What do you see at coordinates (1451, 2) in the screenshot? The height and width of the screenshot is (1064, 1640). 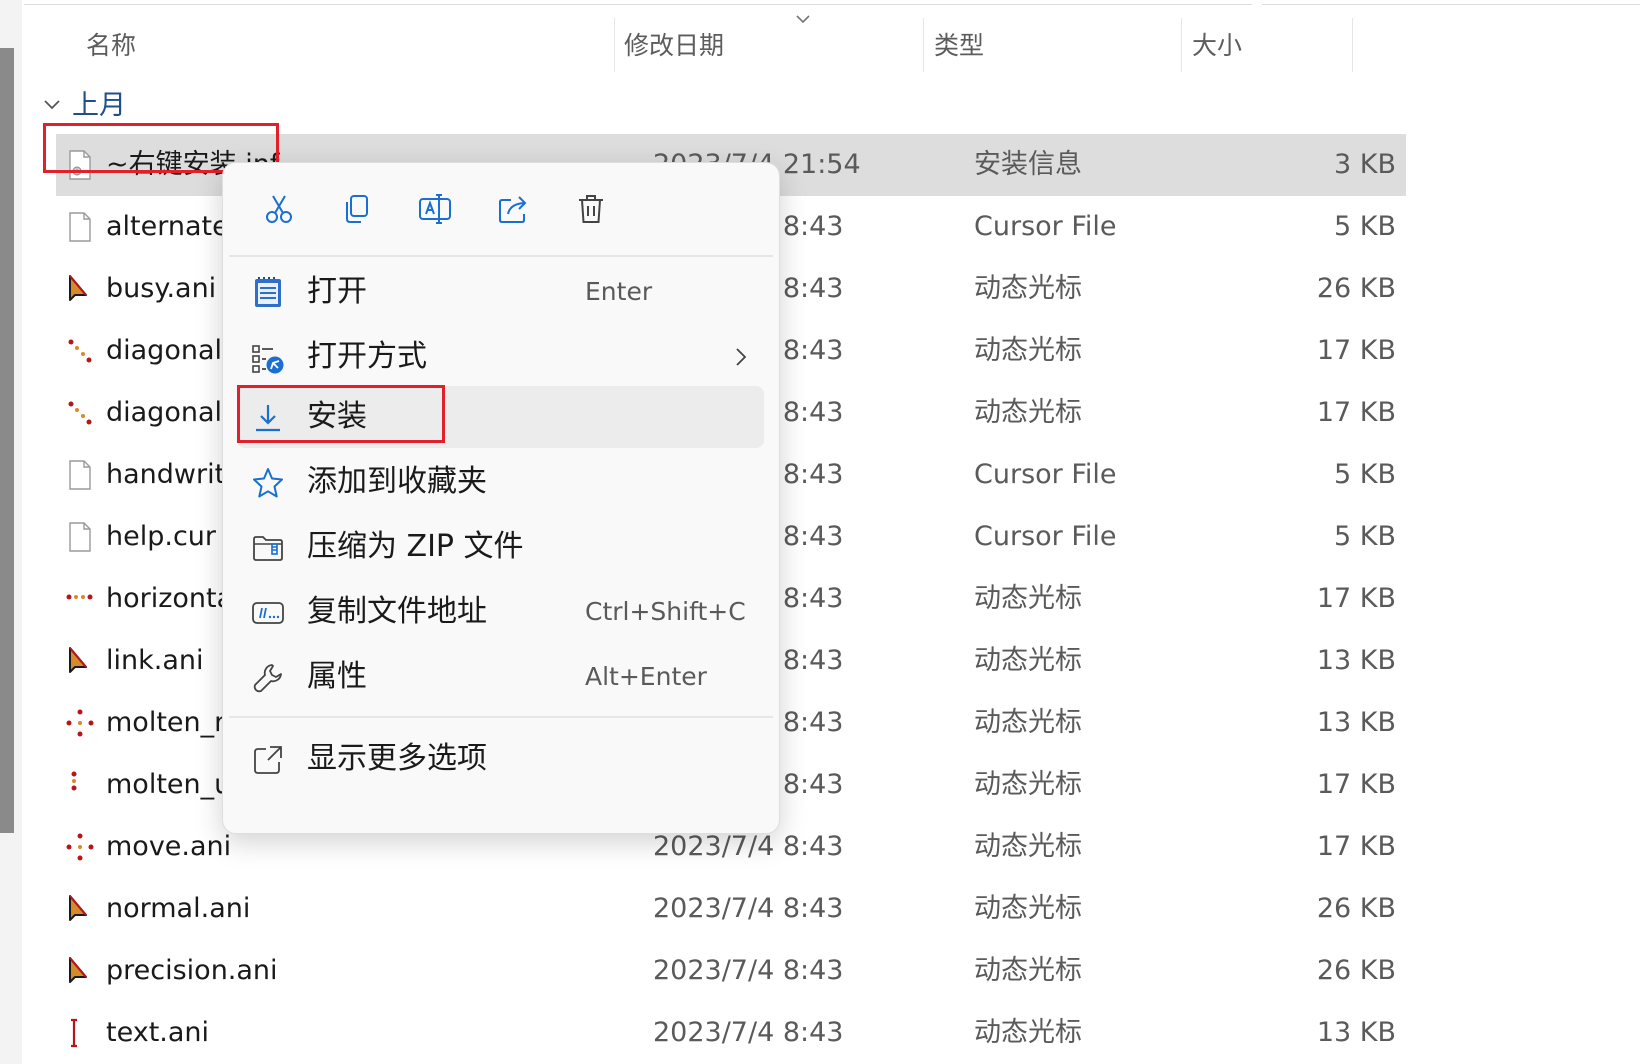 I see `toolbar-edge-right` at bounding box center [1451, 2].